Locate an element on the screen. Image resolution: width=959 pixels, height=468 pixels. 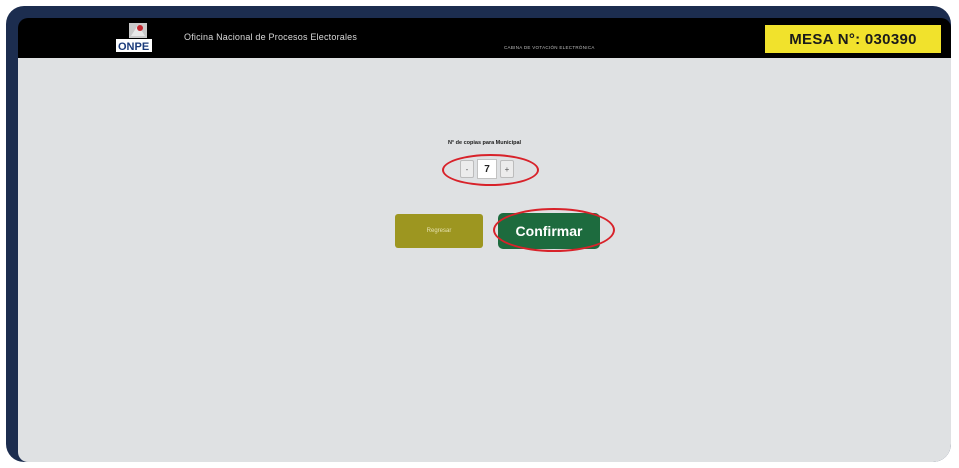
increment-button: + is located at coordinates (507, 169).